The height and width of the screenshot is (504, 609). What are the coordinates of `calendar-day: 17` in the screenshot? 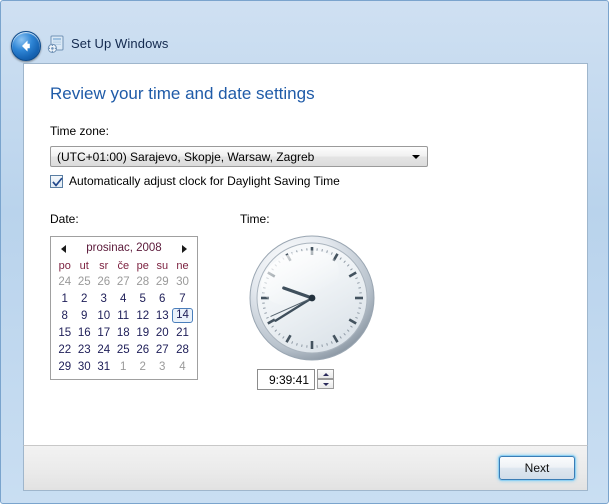 It's located at (104, 332).